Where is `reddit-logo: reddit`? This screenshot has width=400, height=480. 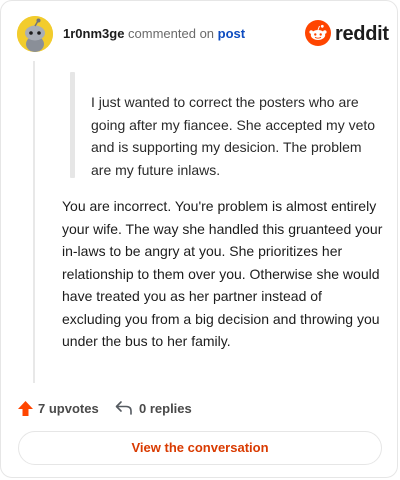
reddit-logo: reddit is located at coordinates (347, 34).